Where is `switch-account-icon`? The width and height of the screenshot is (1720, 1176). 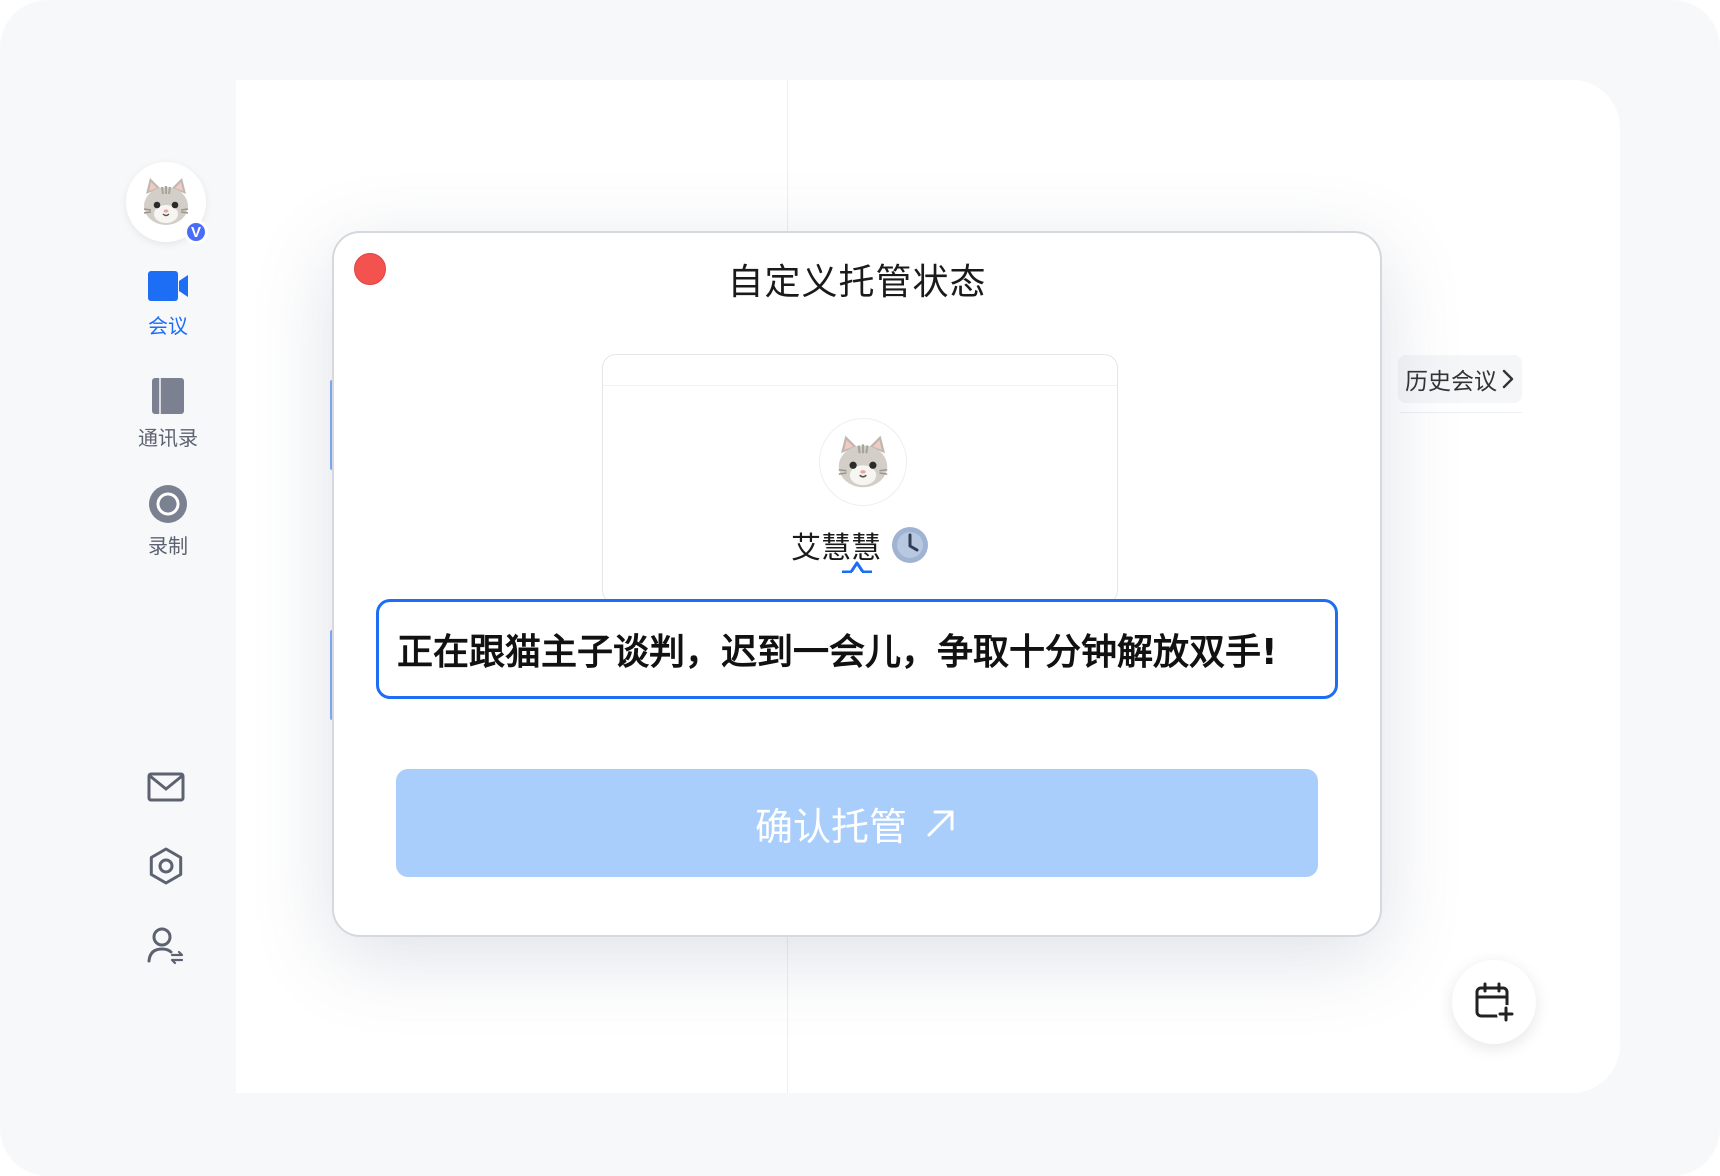 switch-account-icon is located at coordinates (166, 945).